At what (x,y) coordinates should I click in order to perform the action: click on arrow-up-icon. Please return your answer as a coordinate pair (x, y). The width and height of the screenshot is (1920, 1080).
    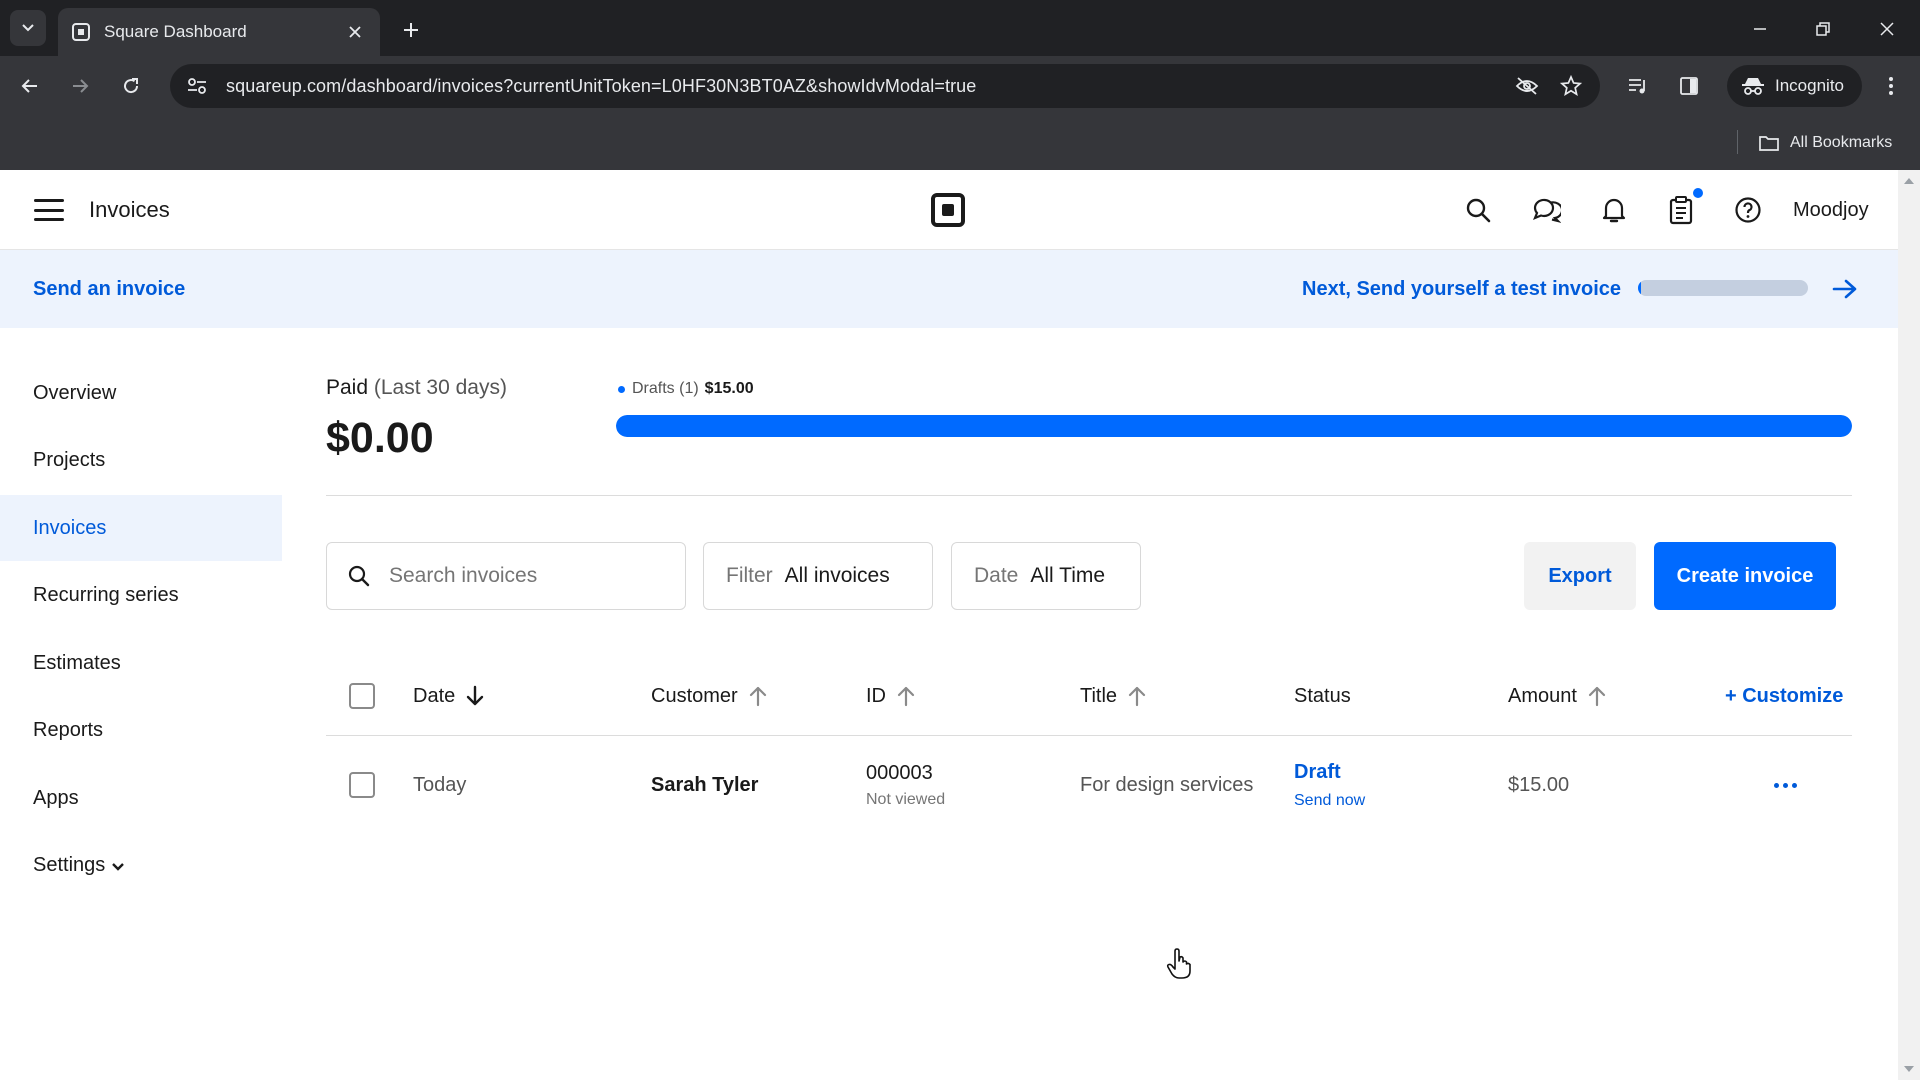
    Looking at the image, I should click on (1137, 696).